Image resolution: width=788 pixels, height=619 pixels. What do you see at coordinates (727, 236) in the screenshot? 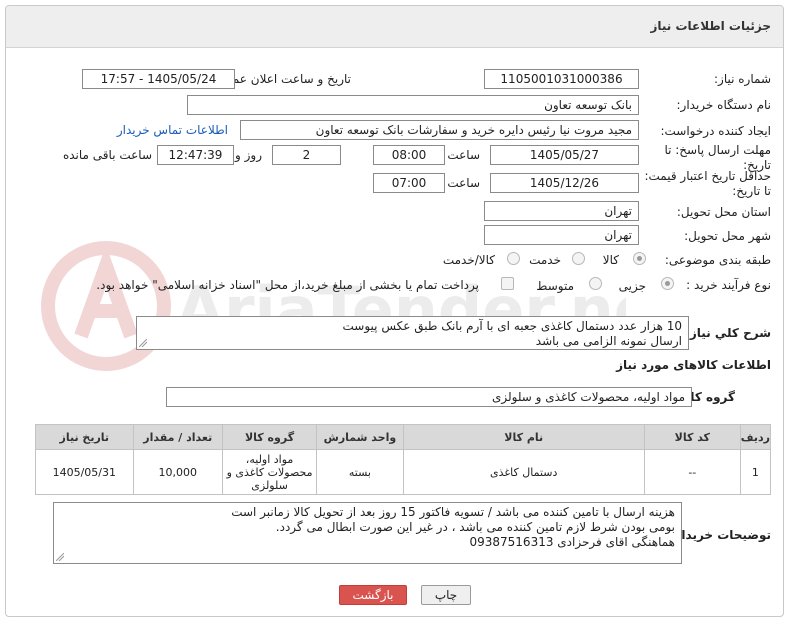
I see `delivery-city-label: شهر محل تحویل:` at bounding box center [727, 236].